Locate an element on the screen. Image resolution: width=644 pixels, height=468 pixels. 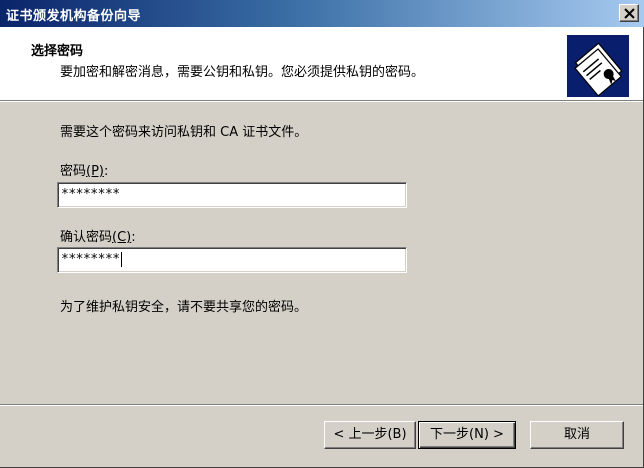
certificate-wizard-icon is located at coordinates (598, 66).